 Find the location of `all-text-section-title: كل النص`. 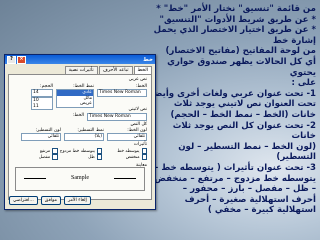

all-text-section-title: كل النص is located at coordinates (138, 124).